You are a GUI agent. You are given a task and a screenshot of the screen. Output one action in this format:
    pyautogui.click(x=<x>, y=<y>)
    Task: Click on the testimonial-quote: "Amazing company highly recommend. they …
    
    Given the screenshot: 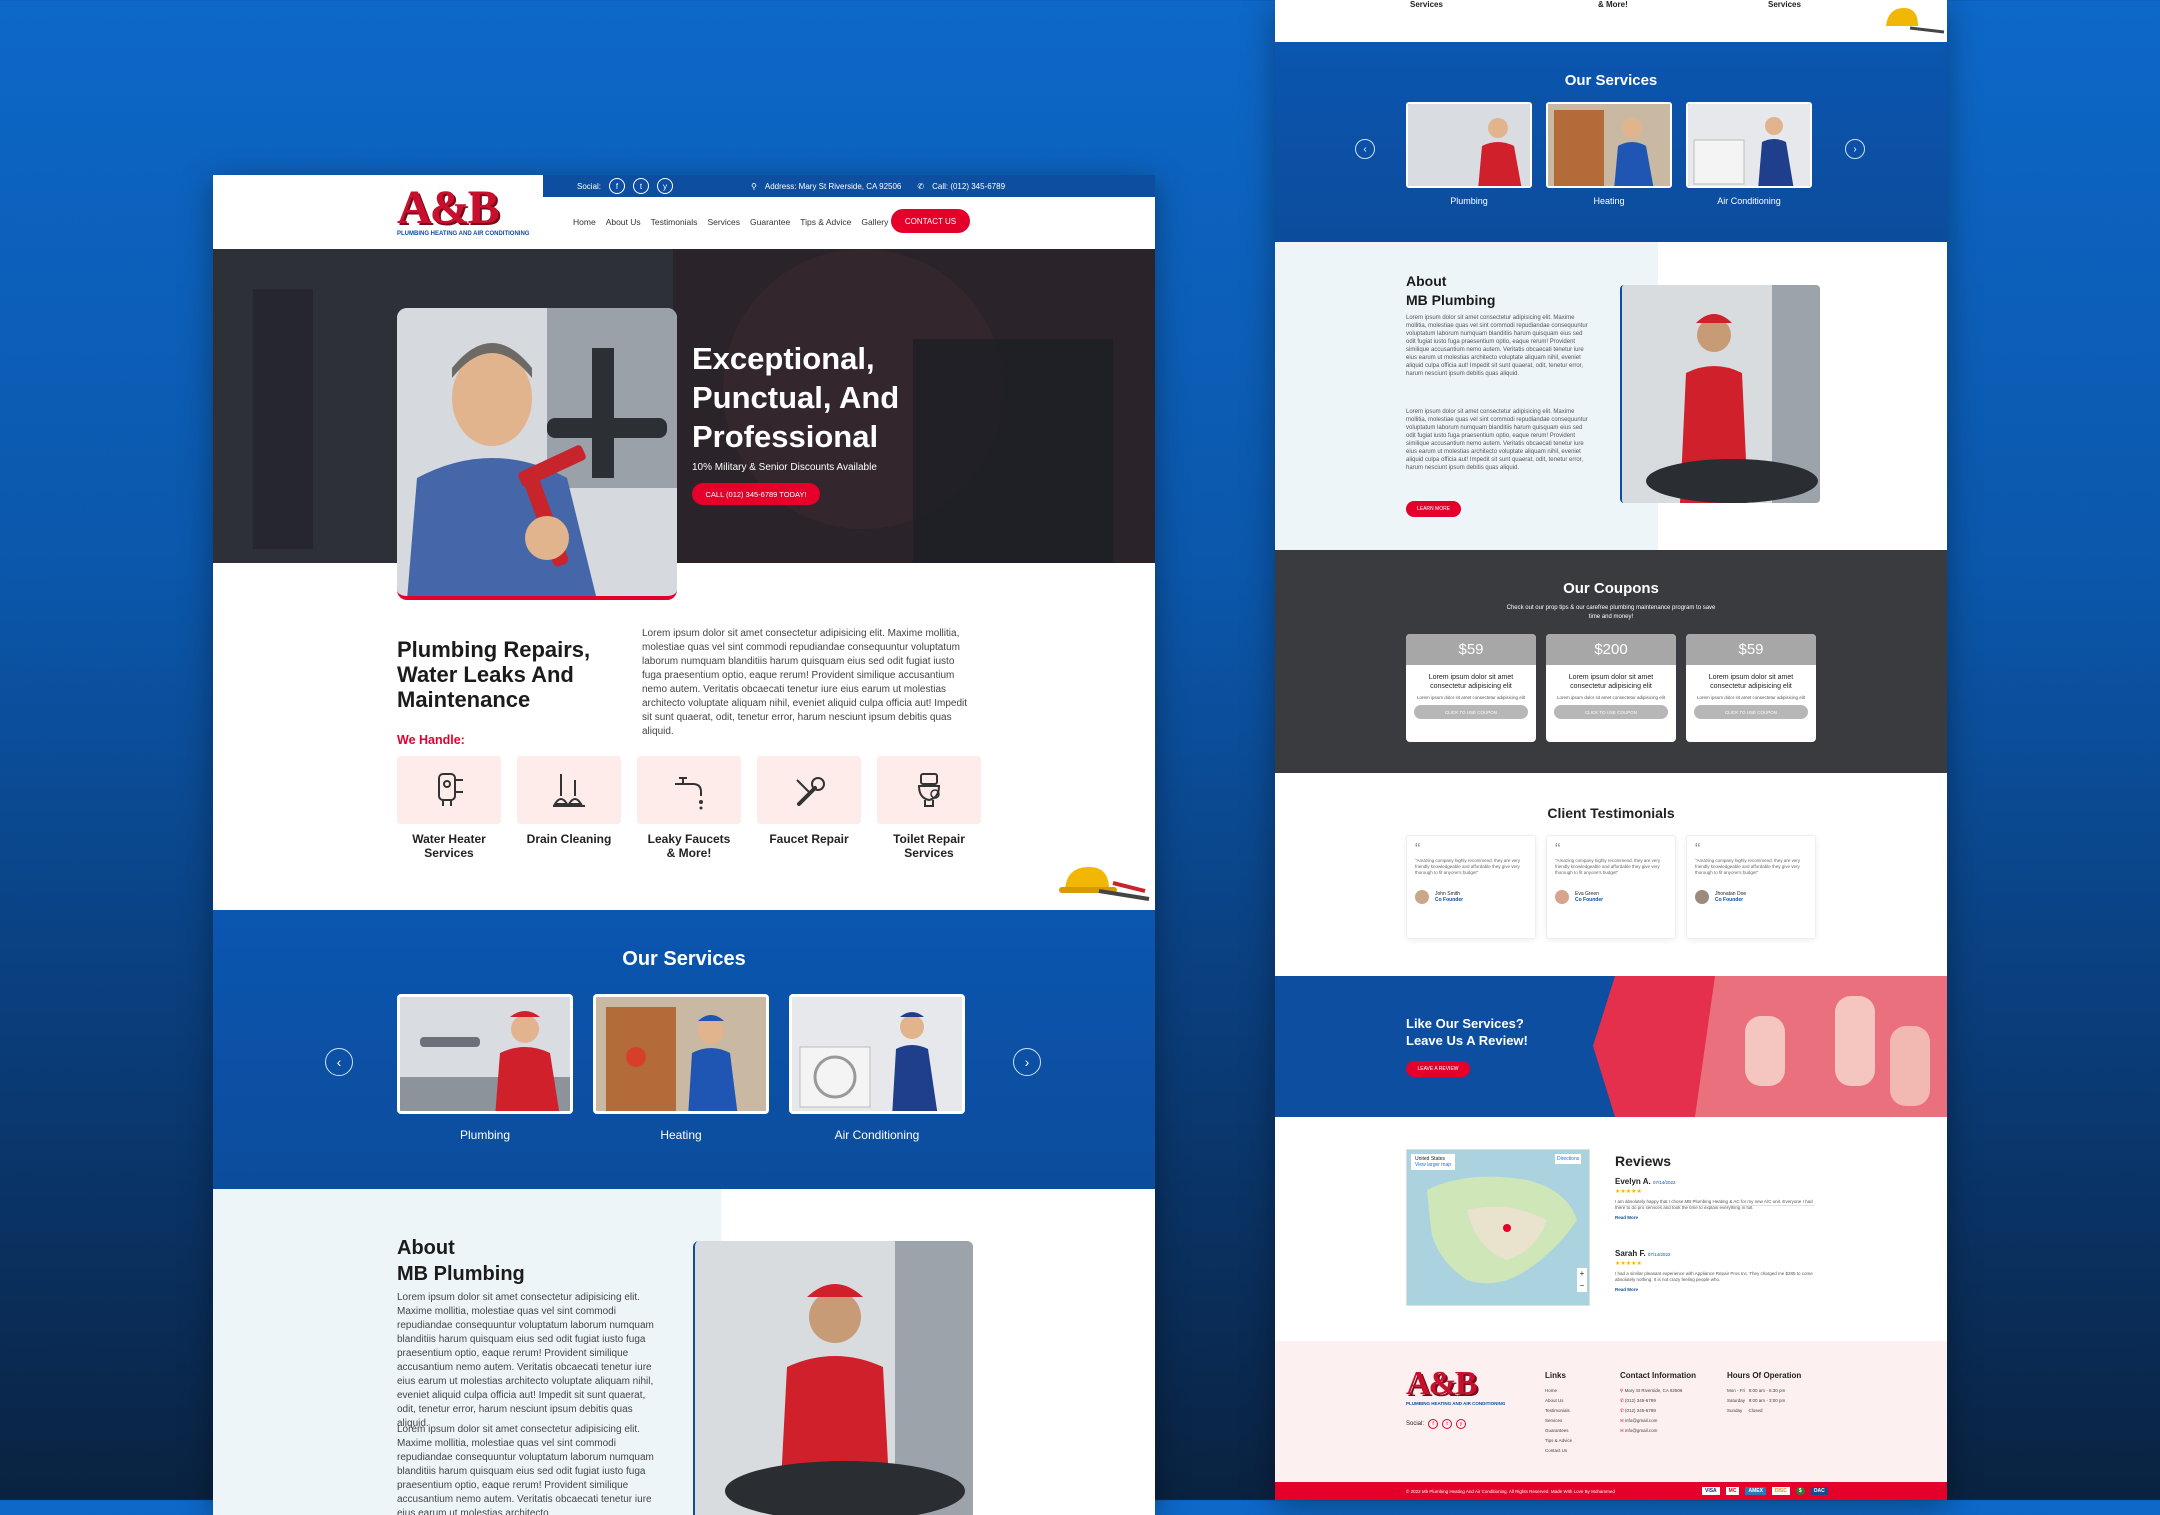 What is the action you would take?
    pyautogui.click(x=1468, y=866)
    